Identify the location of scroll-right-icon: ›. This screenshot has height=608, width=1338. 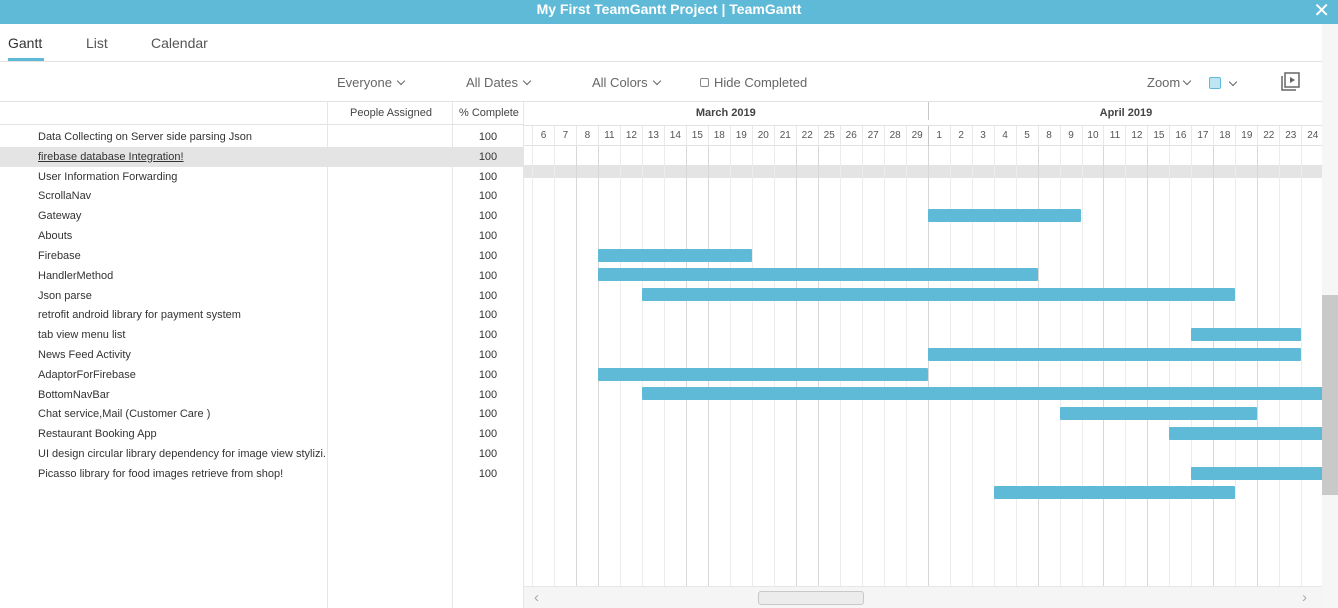
(1304, 597).